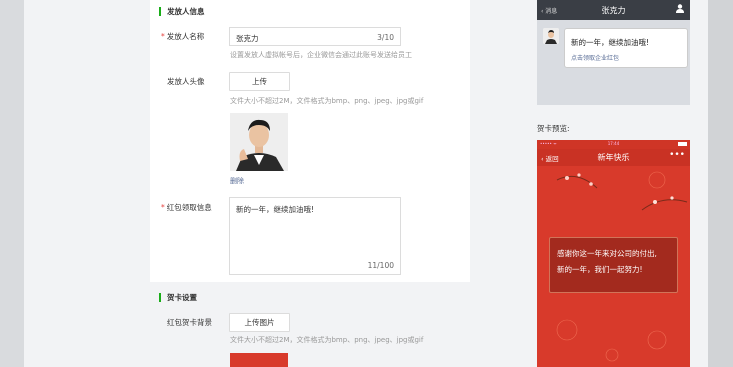 The height and width of the screenshot is (367, 733). Describe the element at coordinates (237, 181) in the screenshot. I see `delete-avatar-link: 删除` at that location.